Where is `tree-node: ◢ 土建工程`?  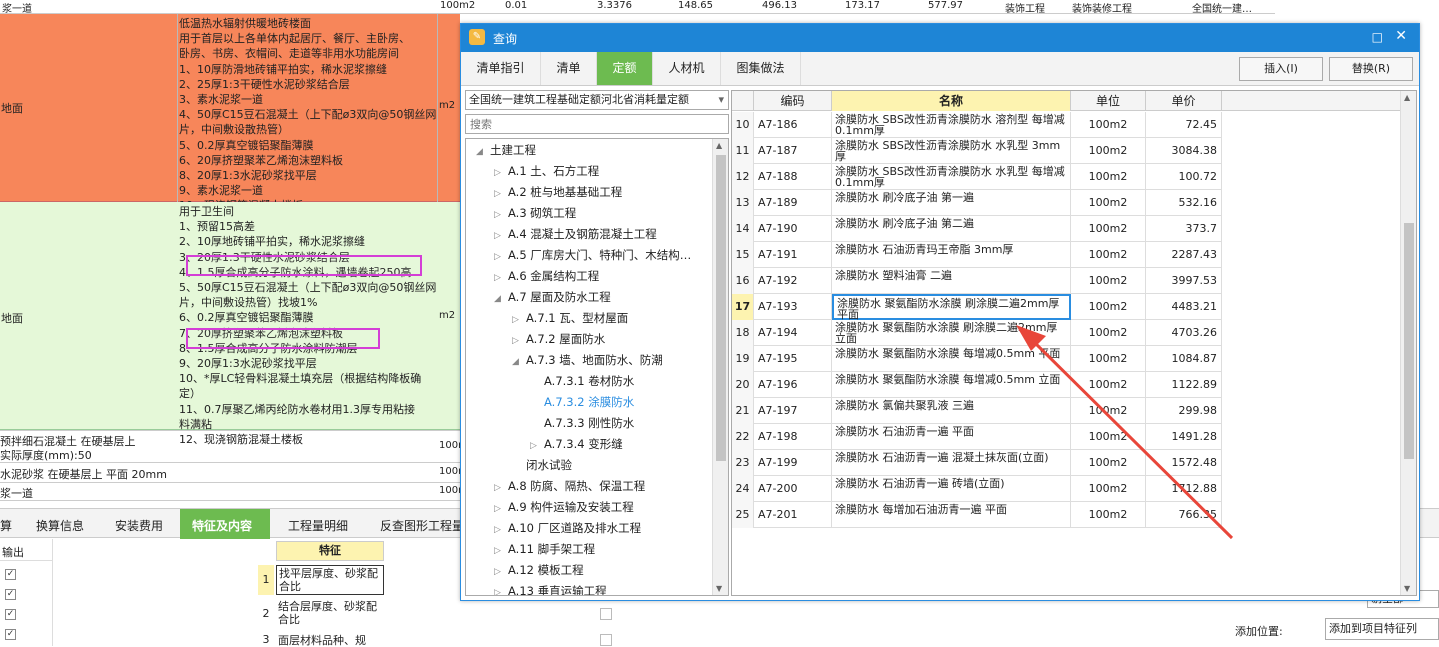 tree-node: ◢ 土建工程 is located at coordinates (506, 150).